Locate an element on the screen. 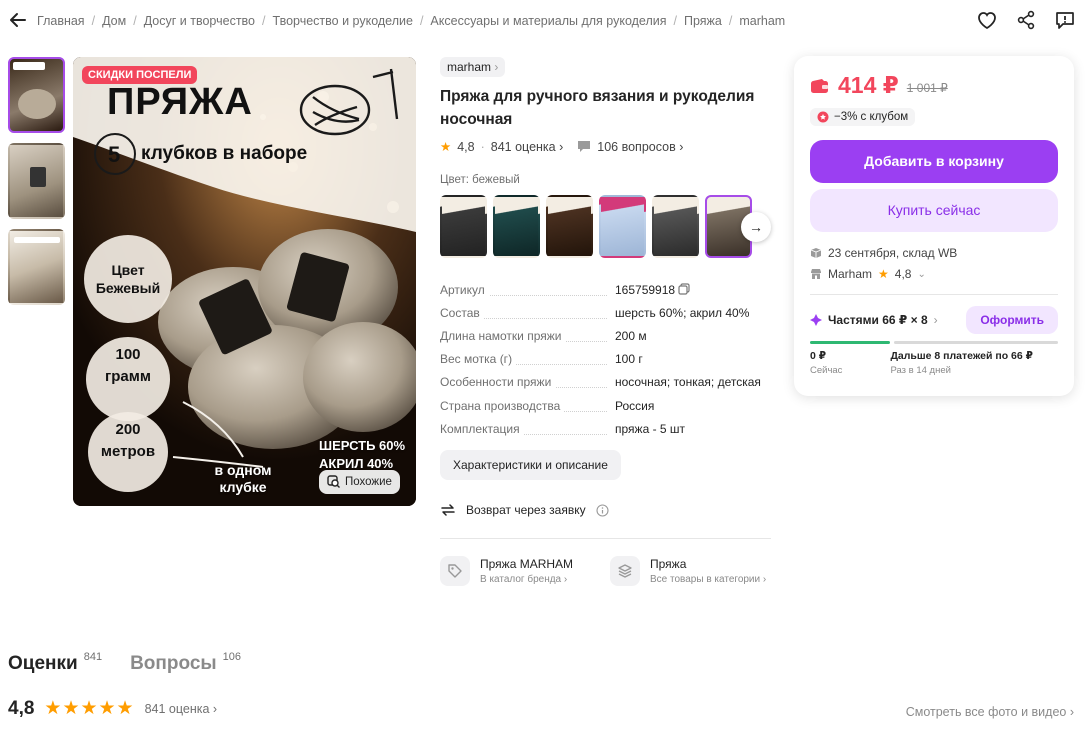 This screenshot has height=729, width=1090. image-count-text: клубков в наборе is located at coordinates (224, 153).